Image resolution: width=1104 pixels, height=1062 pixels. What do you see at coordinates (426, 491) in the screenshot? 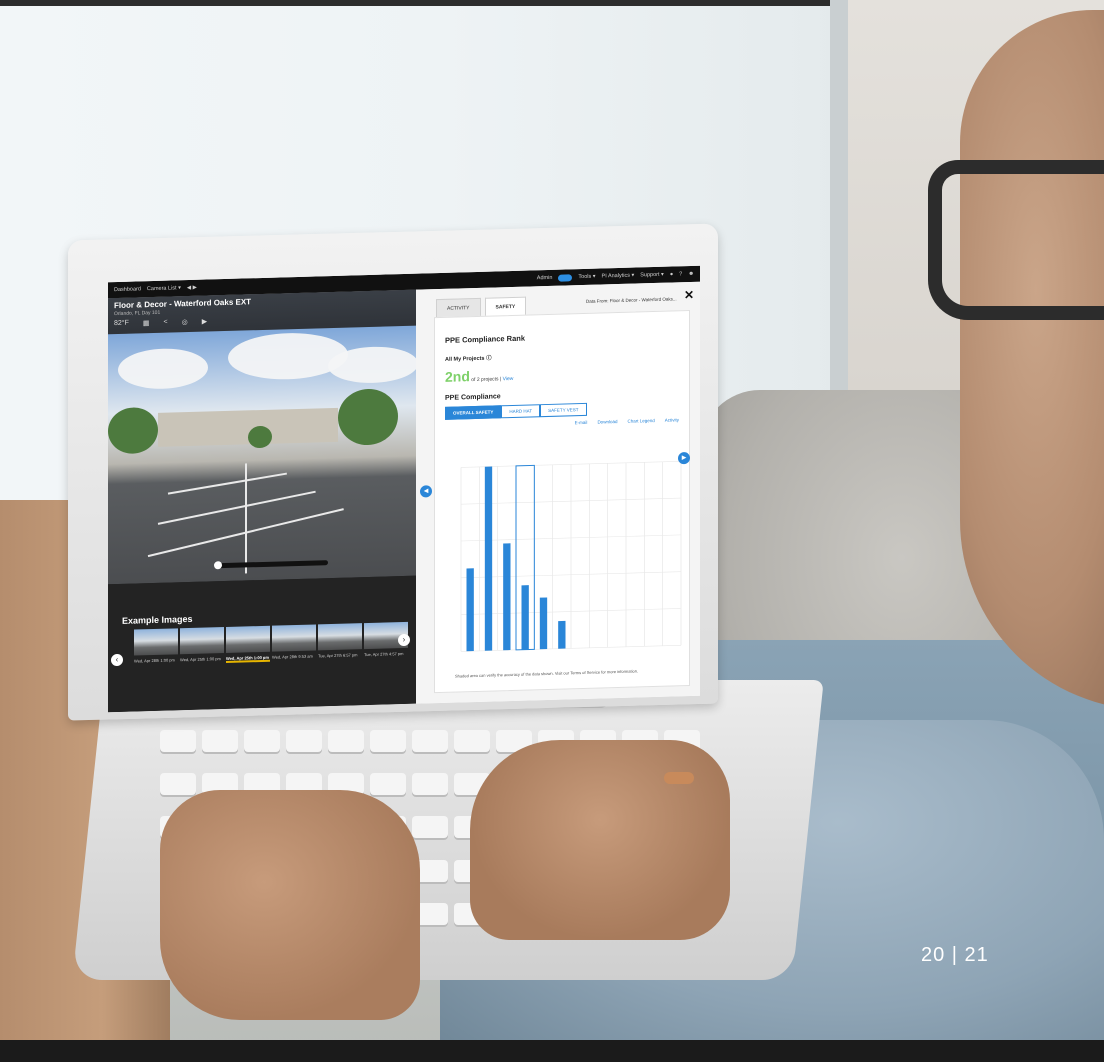
I see `chart-prev-button: ◀` at bounding box center [426, 491].